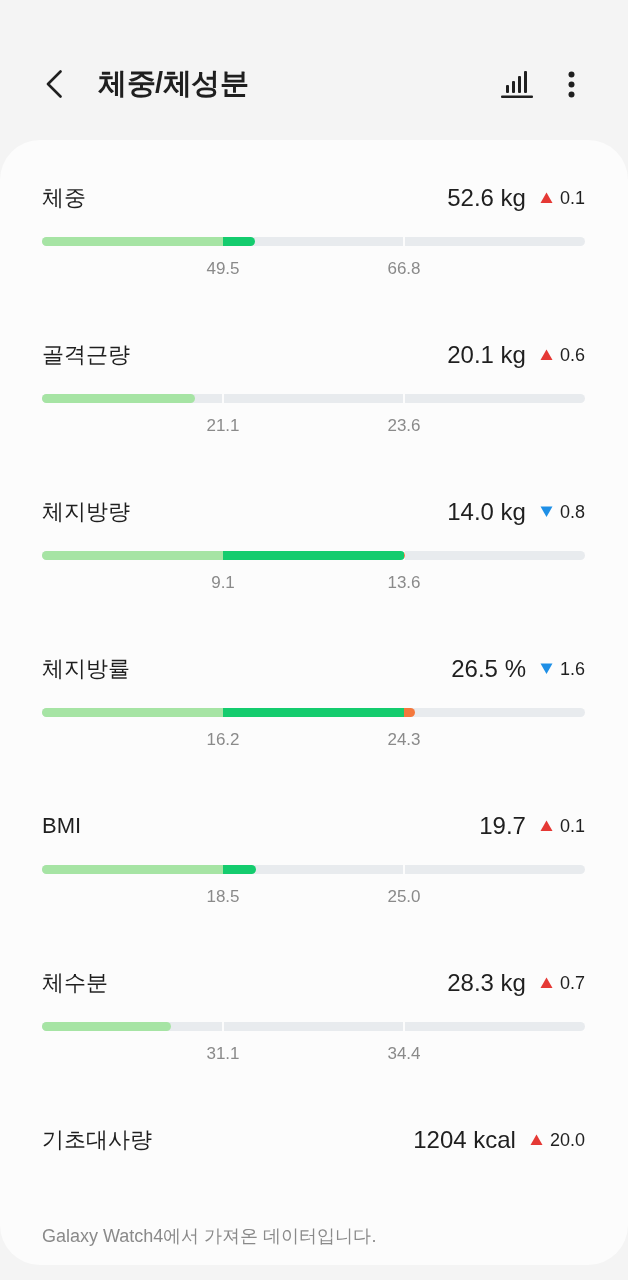 Image resolution: width=628 pixels, height=1280 pixels. Describe the element at coordinates (486, 198) in the screenshot. I see `metric-value: 52.6 kg` at that location.